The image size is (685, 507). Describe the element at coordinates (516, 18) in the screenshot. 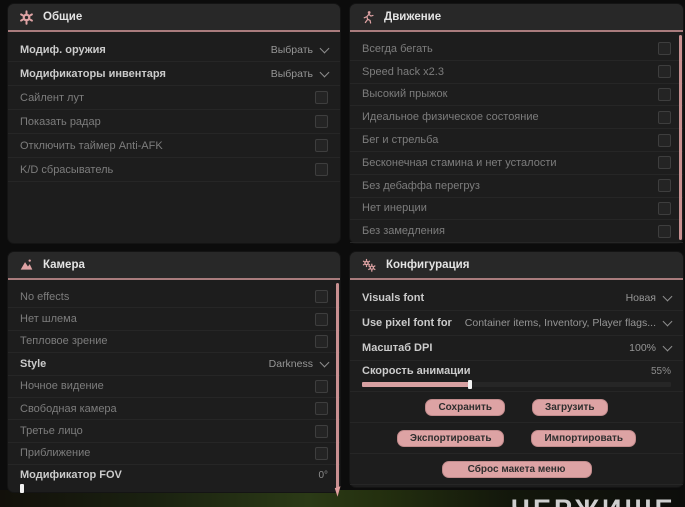

I see `panel-movement-header: Движение` at that location.